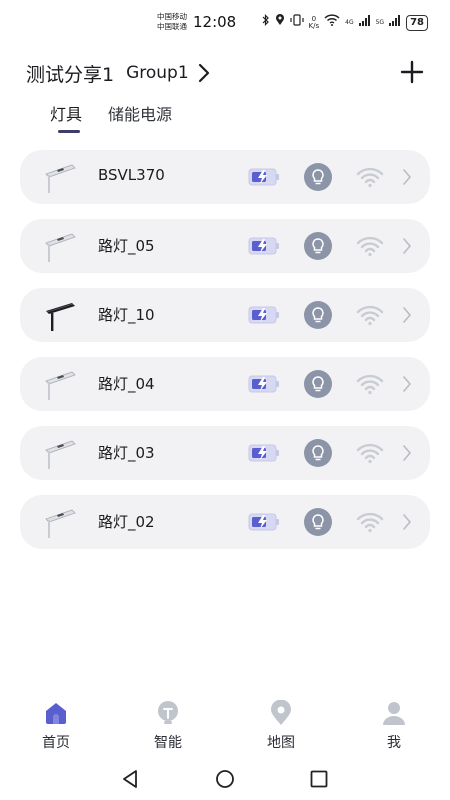 Image resolution: width=450 pixels, height=800 pixels. Describe the element at coordinates (281, 726) in the screenshot. I see `nav-item-map: 地图` at that location.